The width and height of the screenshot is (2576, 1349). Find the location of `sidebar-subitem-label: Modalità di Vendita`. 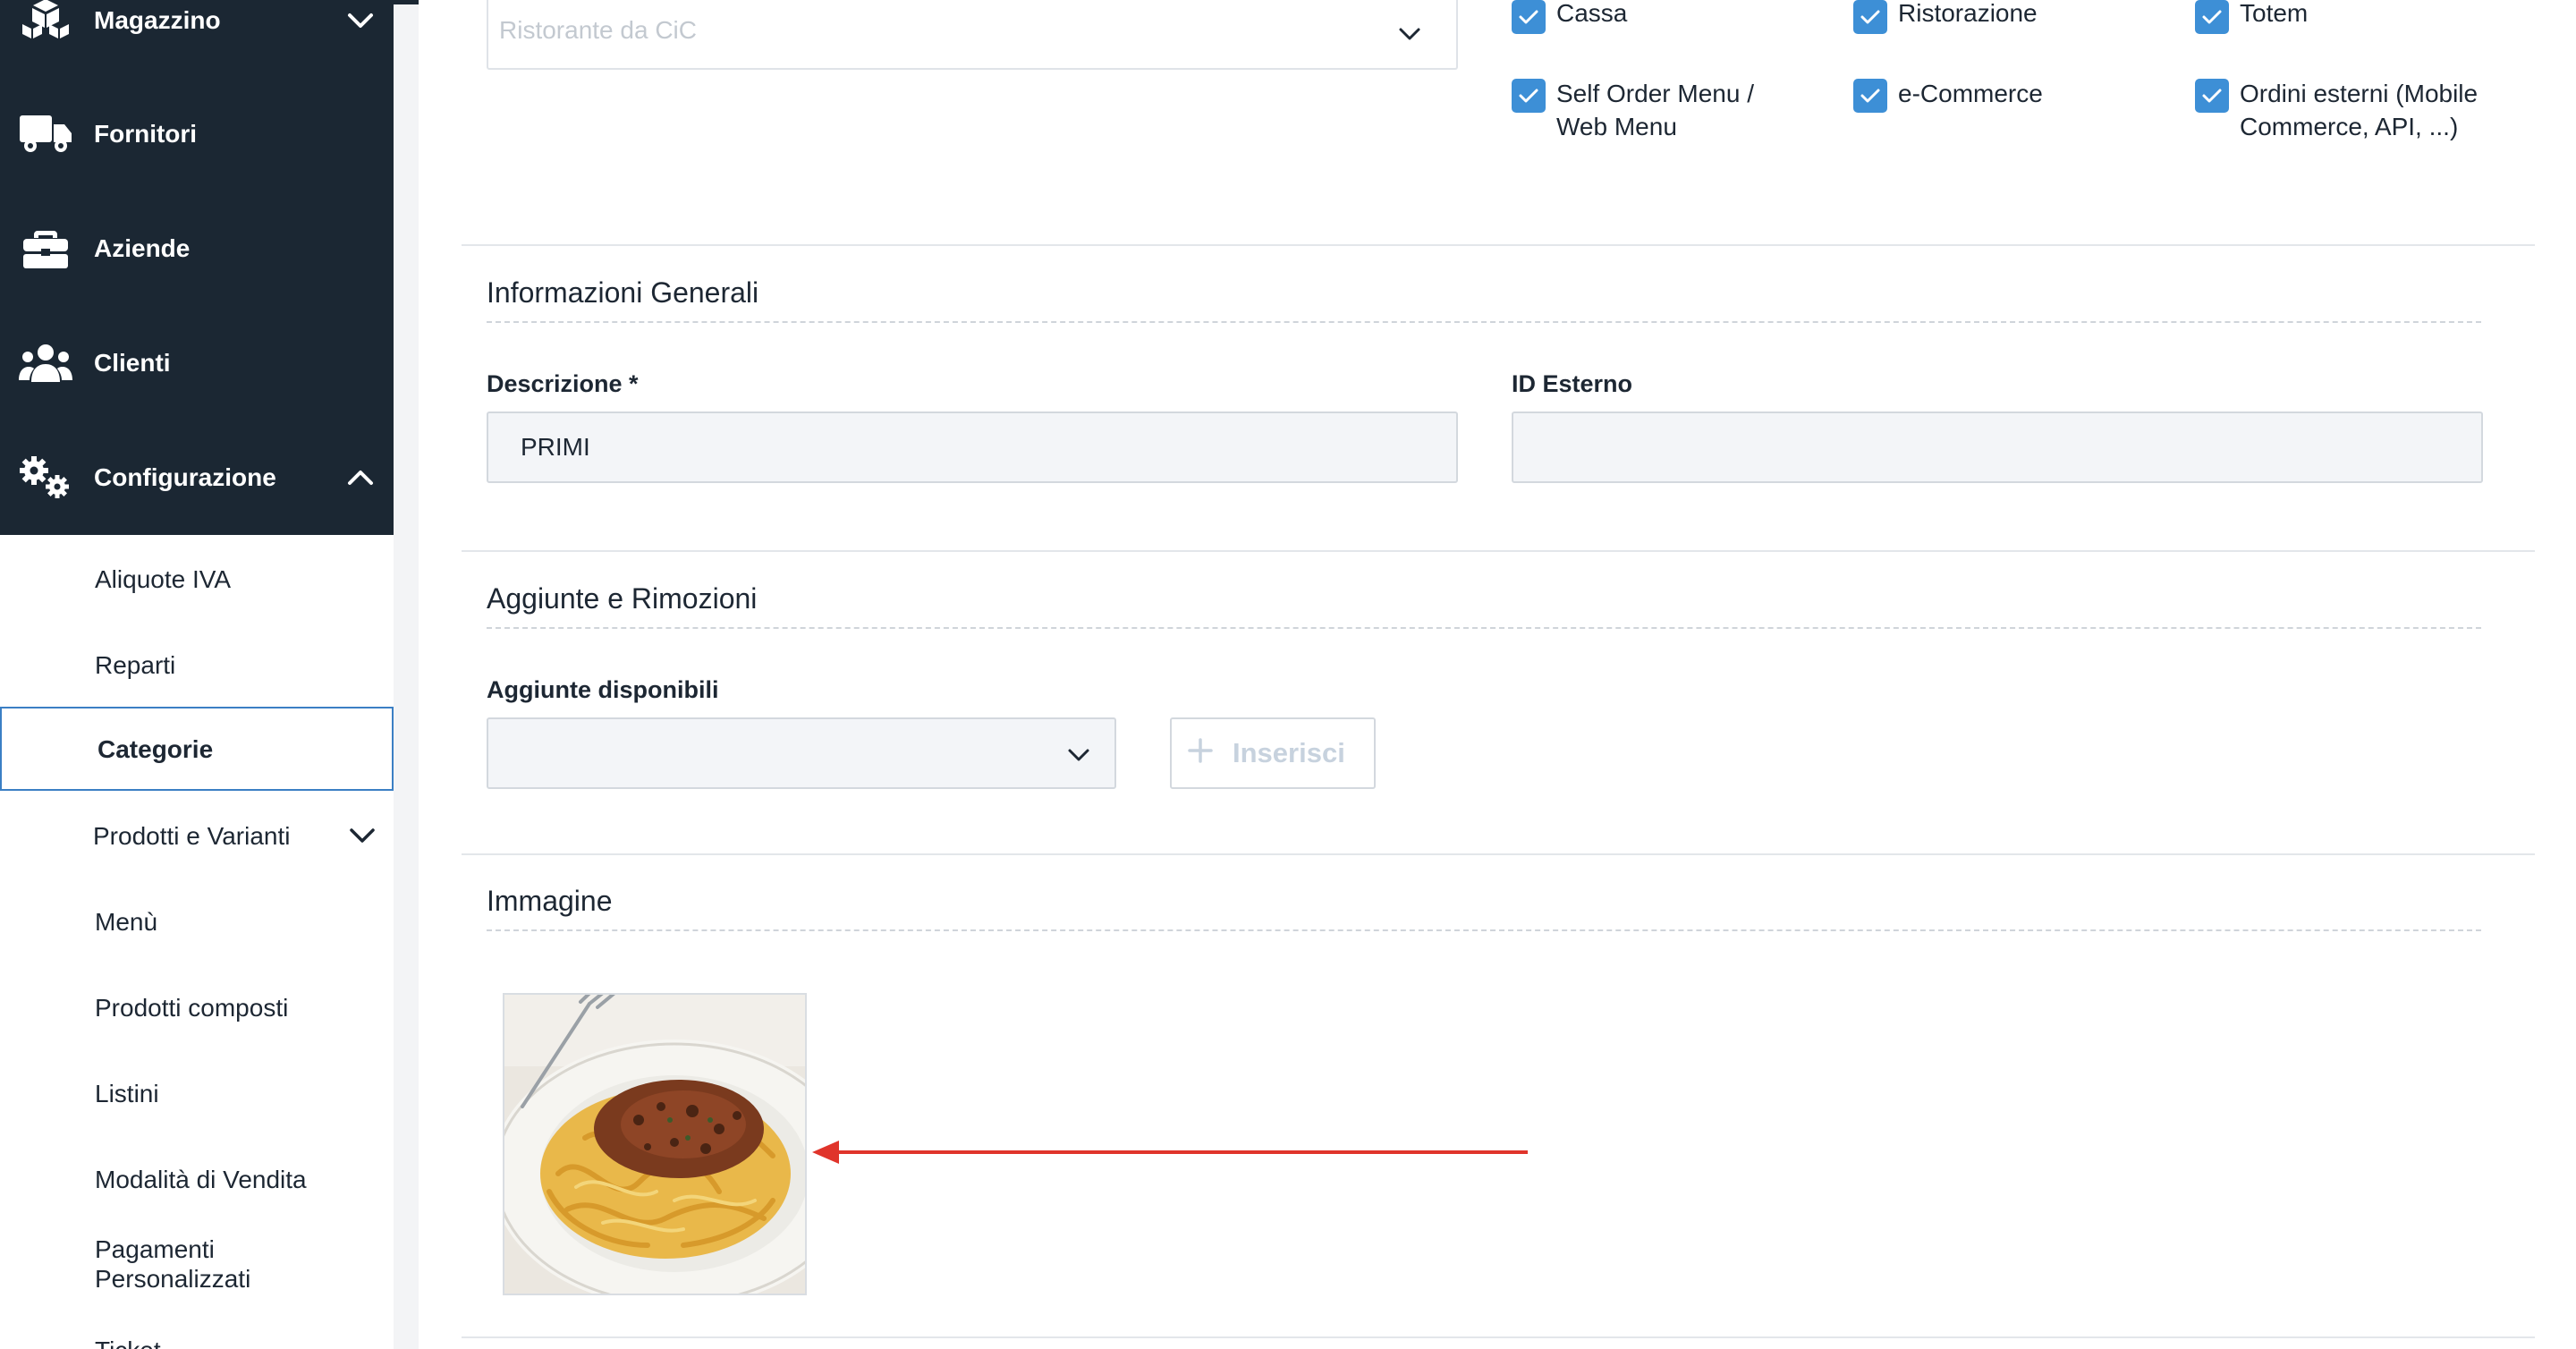

sidebar-subitem-label: Modalità di Vendita is located at coordinates (201, 1179).